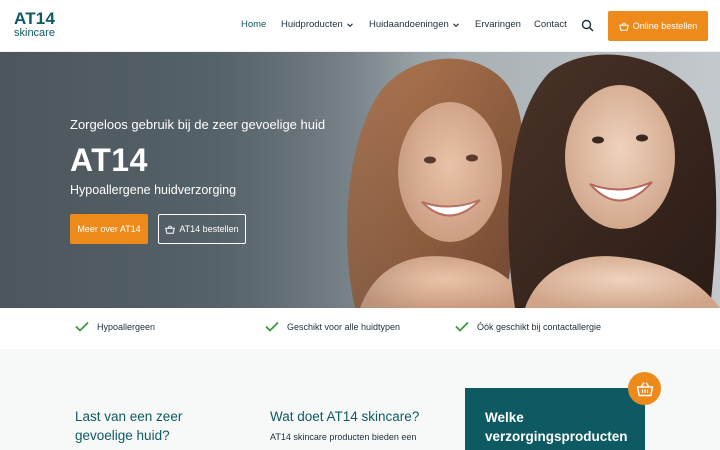  I want to click on nav-home: Home, so click(253, 24).